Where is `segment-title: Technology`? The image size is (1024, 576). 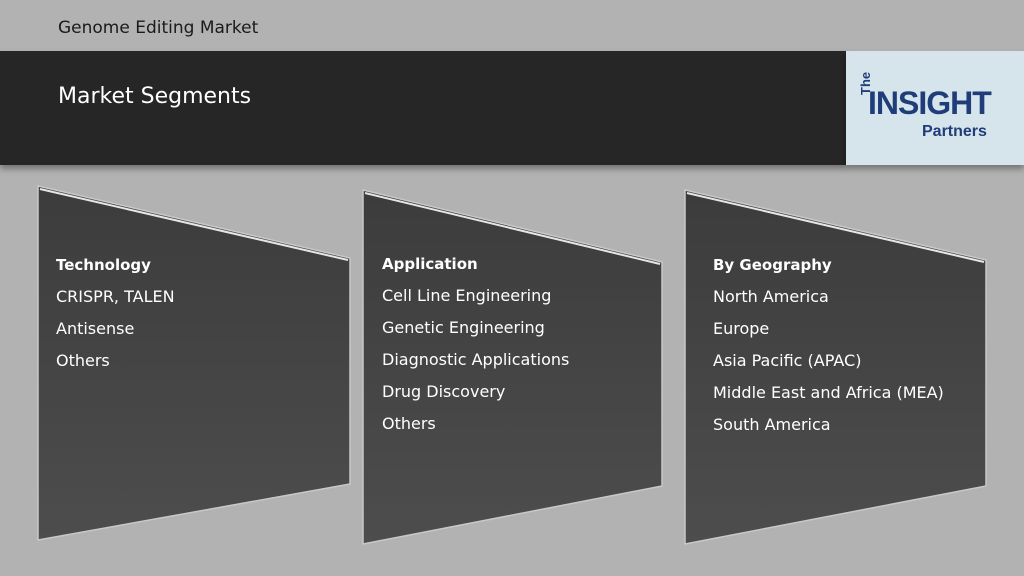 segment-title: Technology is located at coordinates (103, 265).